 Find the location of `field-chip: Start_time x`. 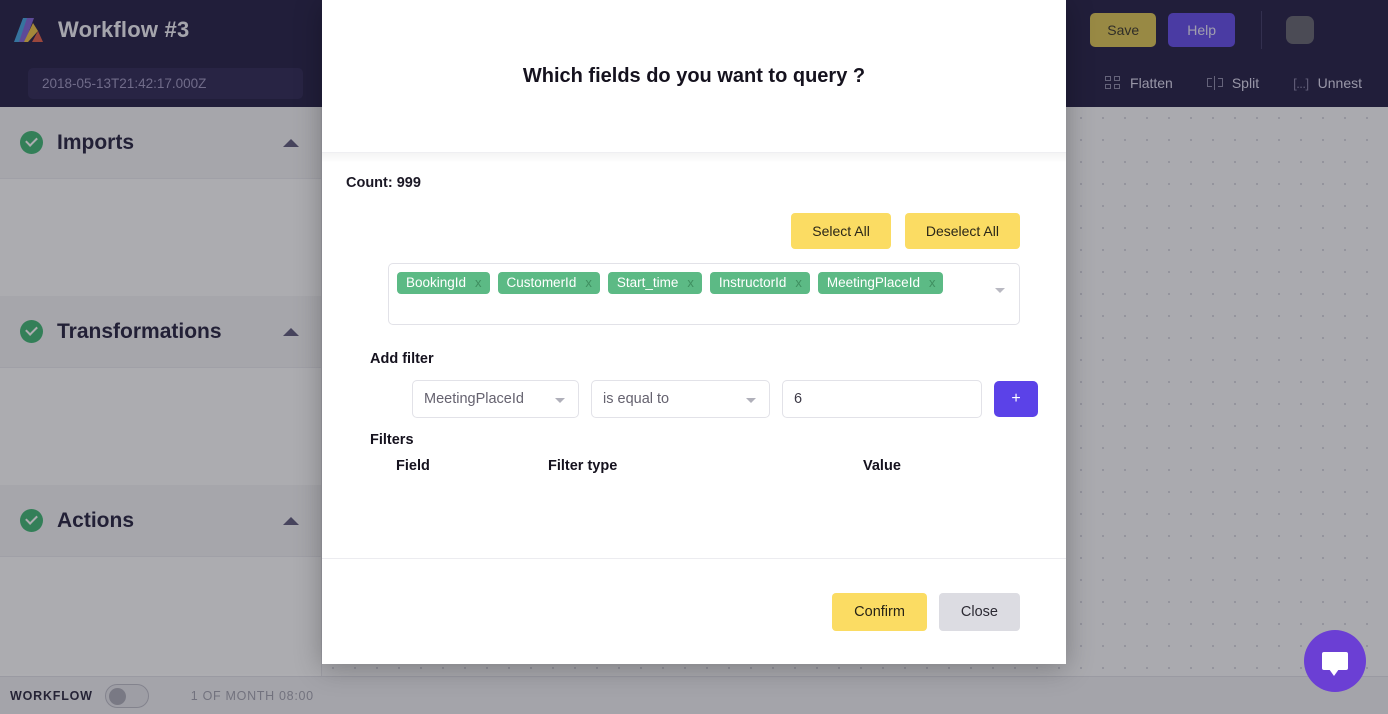

field-chip: Start_time x is located at coordinates (654, 283).